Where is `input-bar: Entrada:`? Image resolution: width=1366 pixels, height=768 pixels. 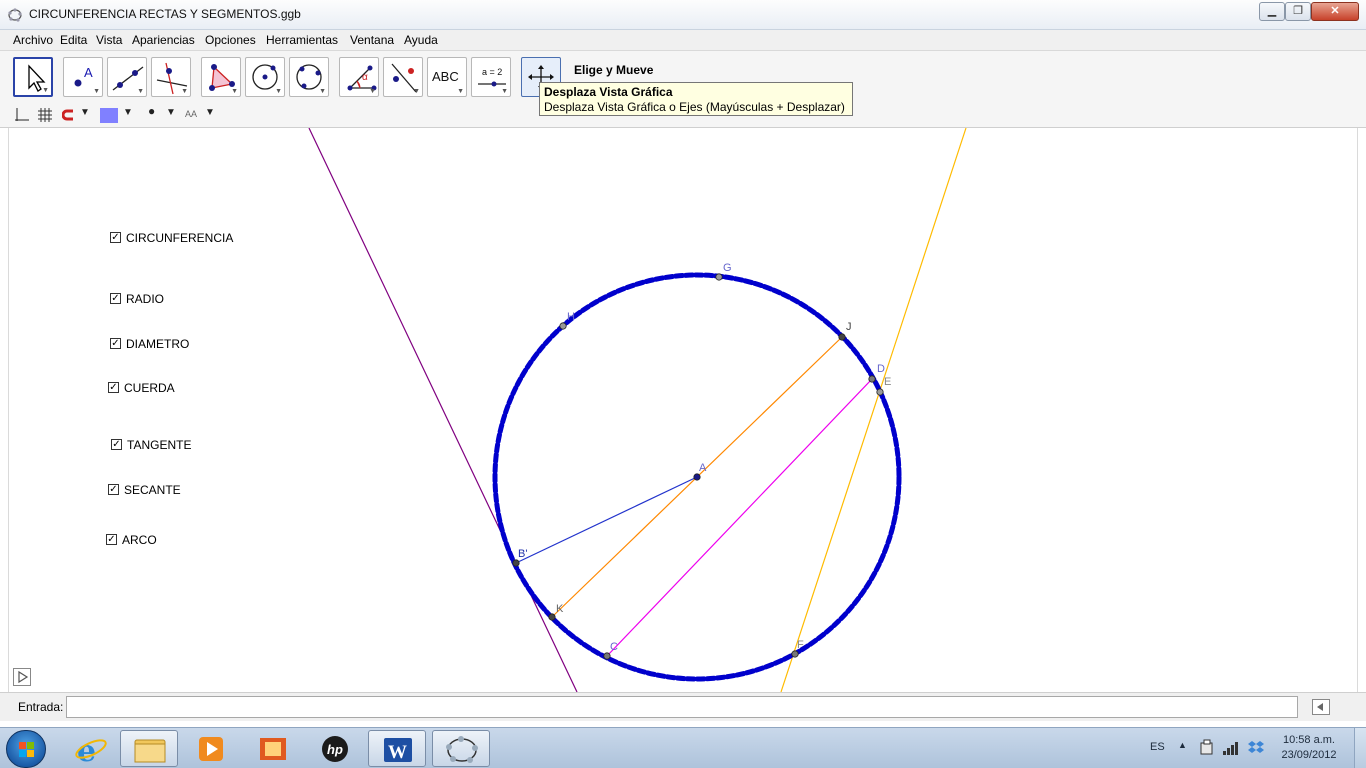
input-bar: Entrada: is located at coordinates (683, 706).